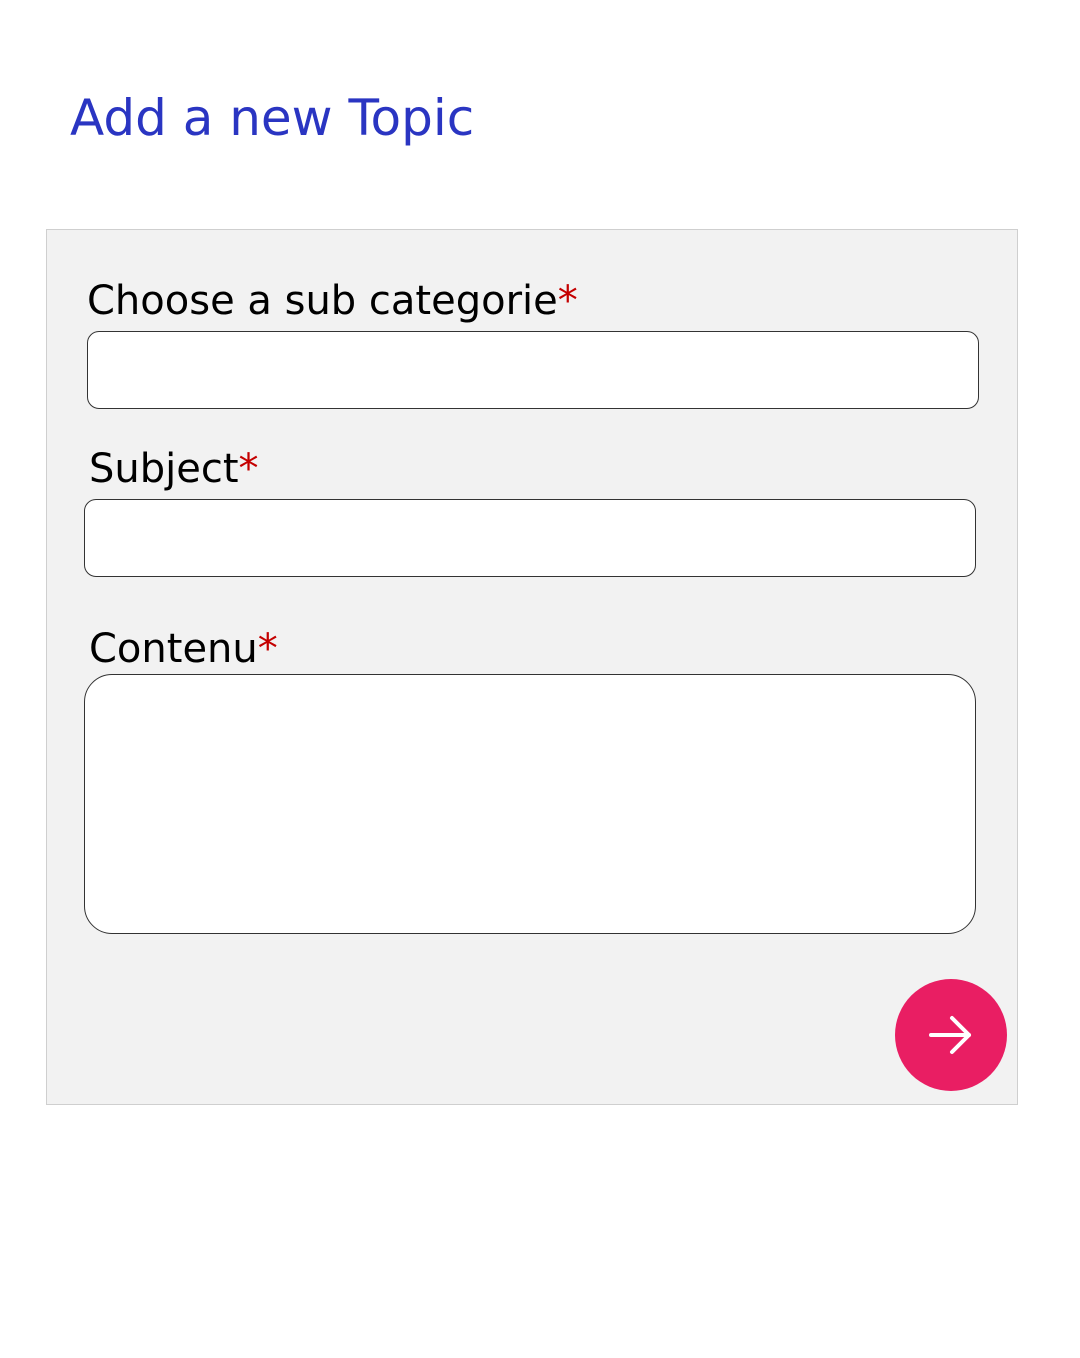 This screenshot has width=1080, height=1358. I want to click on content-required-marker: *, so click(267, 649).